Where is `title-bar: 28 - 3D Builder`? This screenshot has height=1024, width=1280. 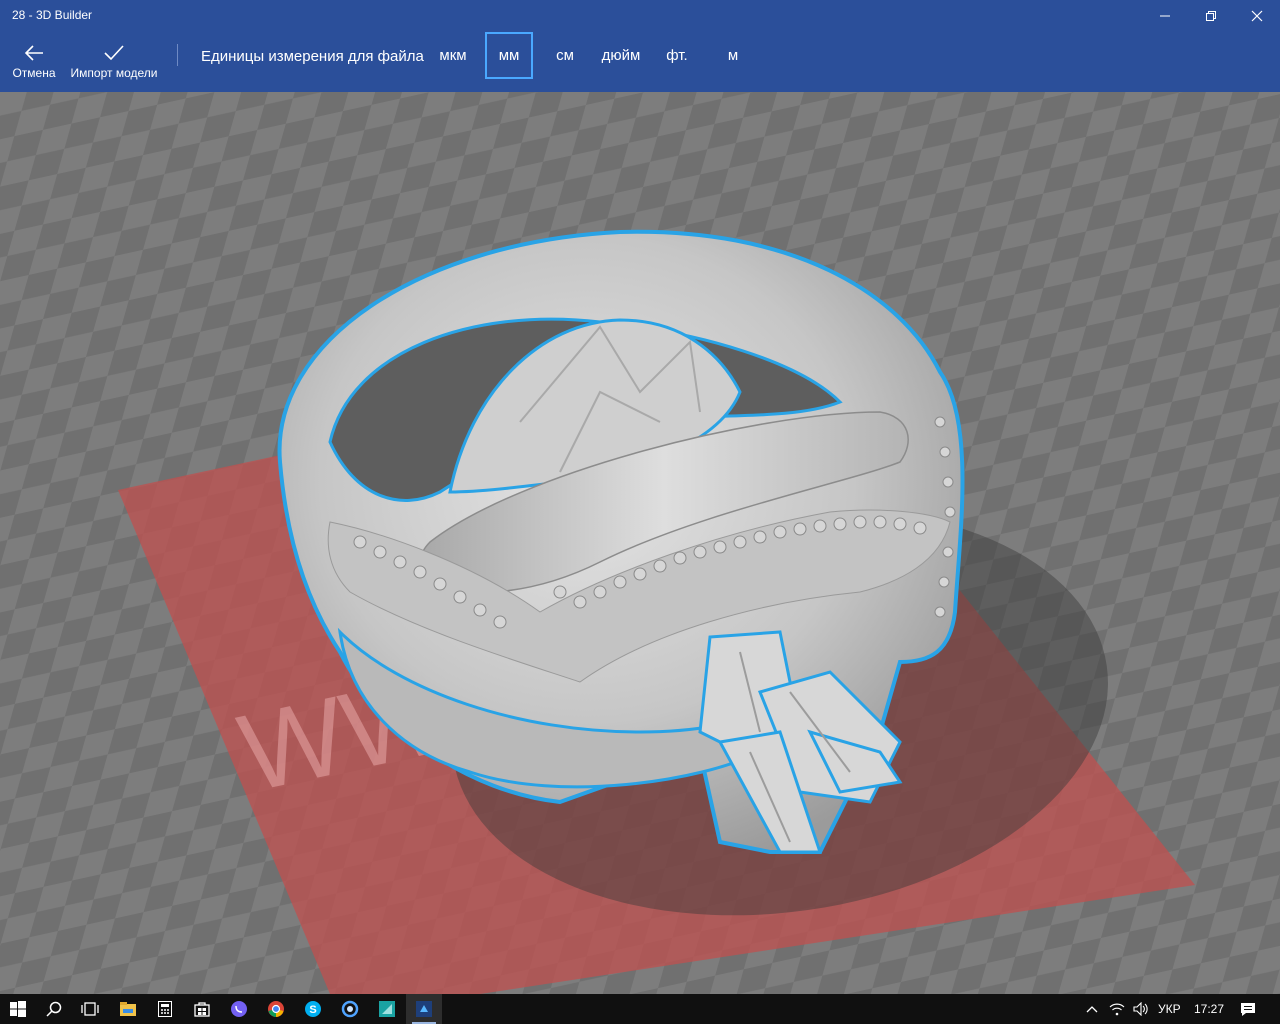
title-bar: 28 - 3D Builder is located at coordinates (640, 16).